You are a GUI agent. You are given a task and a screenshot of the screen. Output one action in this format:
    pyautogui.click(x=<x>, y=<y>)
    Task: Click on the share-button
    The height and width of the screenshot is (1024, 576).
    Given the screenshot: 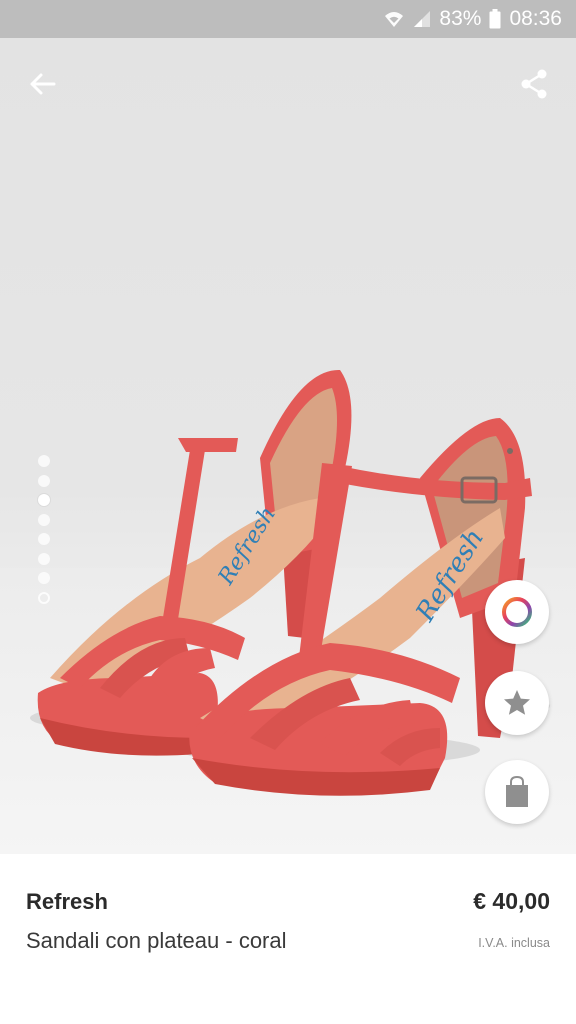 What is the action you would take?
    pyautogui.click(x=534, y=84)
    